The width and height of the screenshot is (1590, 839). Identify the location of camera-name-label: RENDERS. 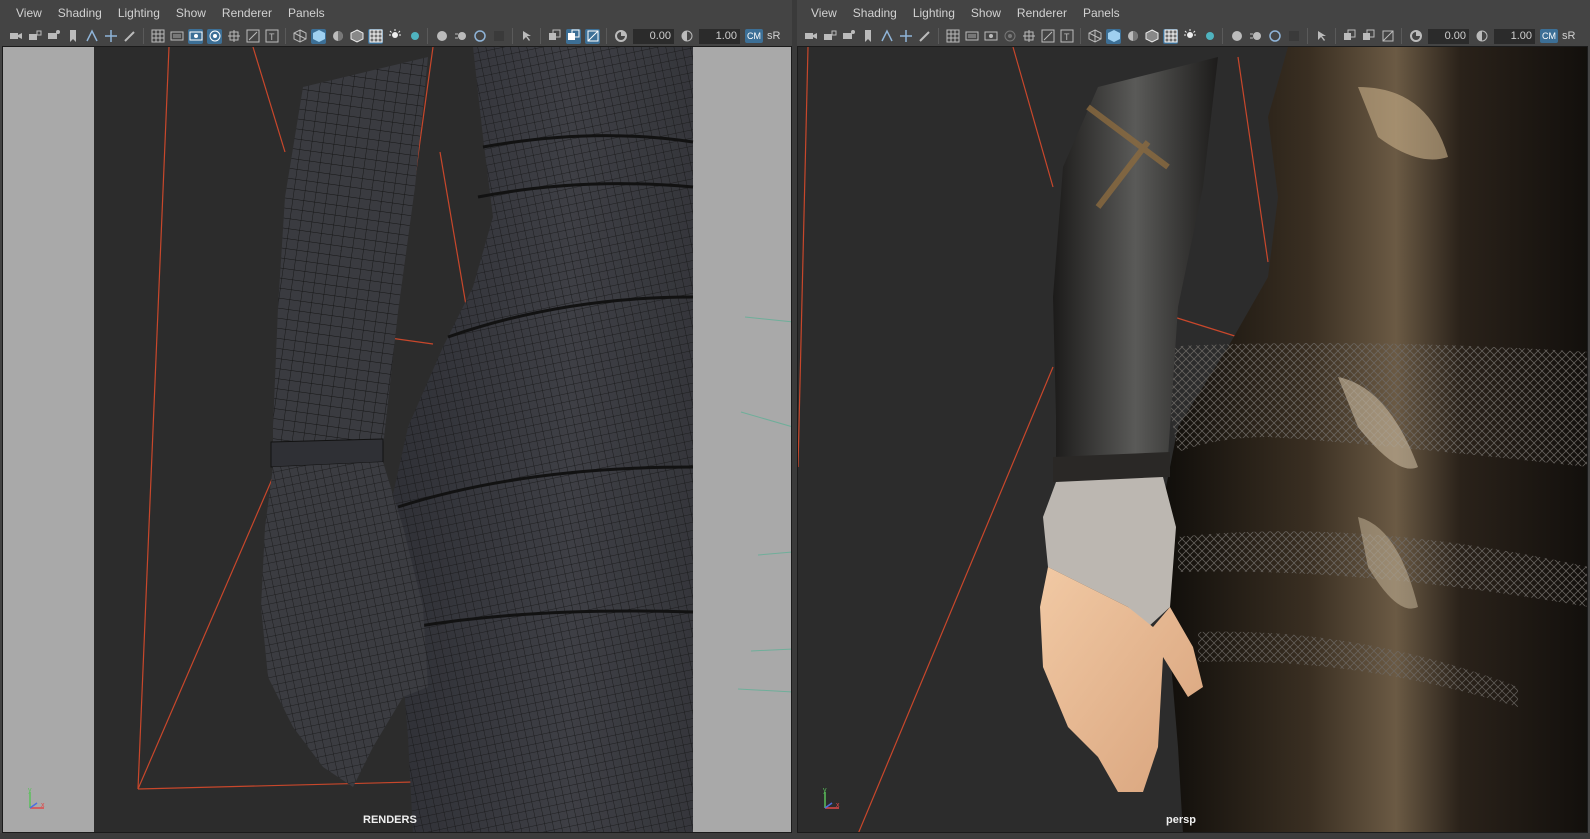
(390, 820).